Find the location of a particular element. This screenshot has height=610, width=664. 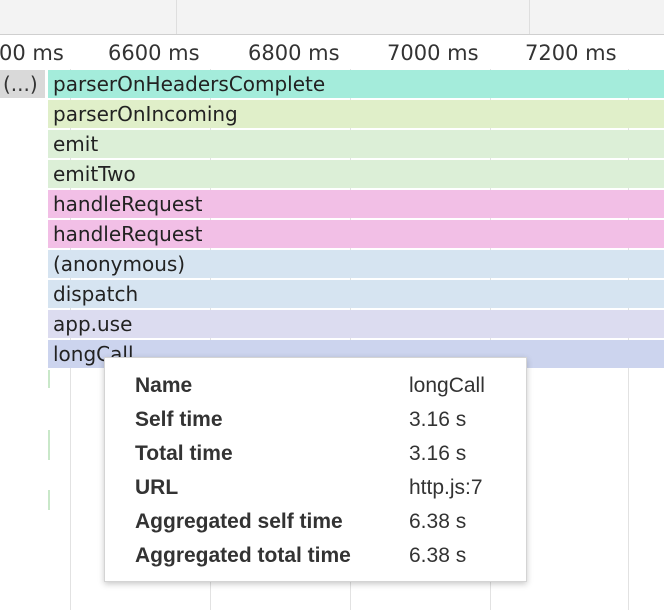

tooltip-key: Name is located at coordinates (164, 385).